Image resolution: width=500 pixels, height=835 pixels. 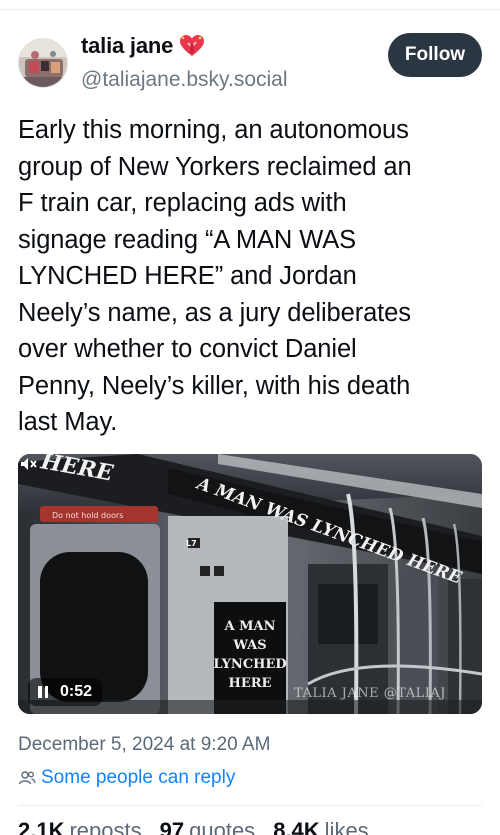 I want to click on reposts-count: 2.1K, so click(x=41, y=826).